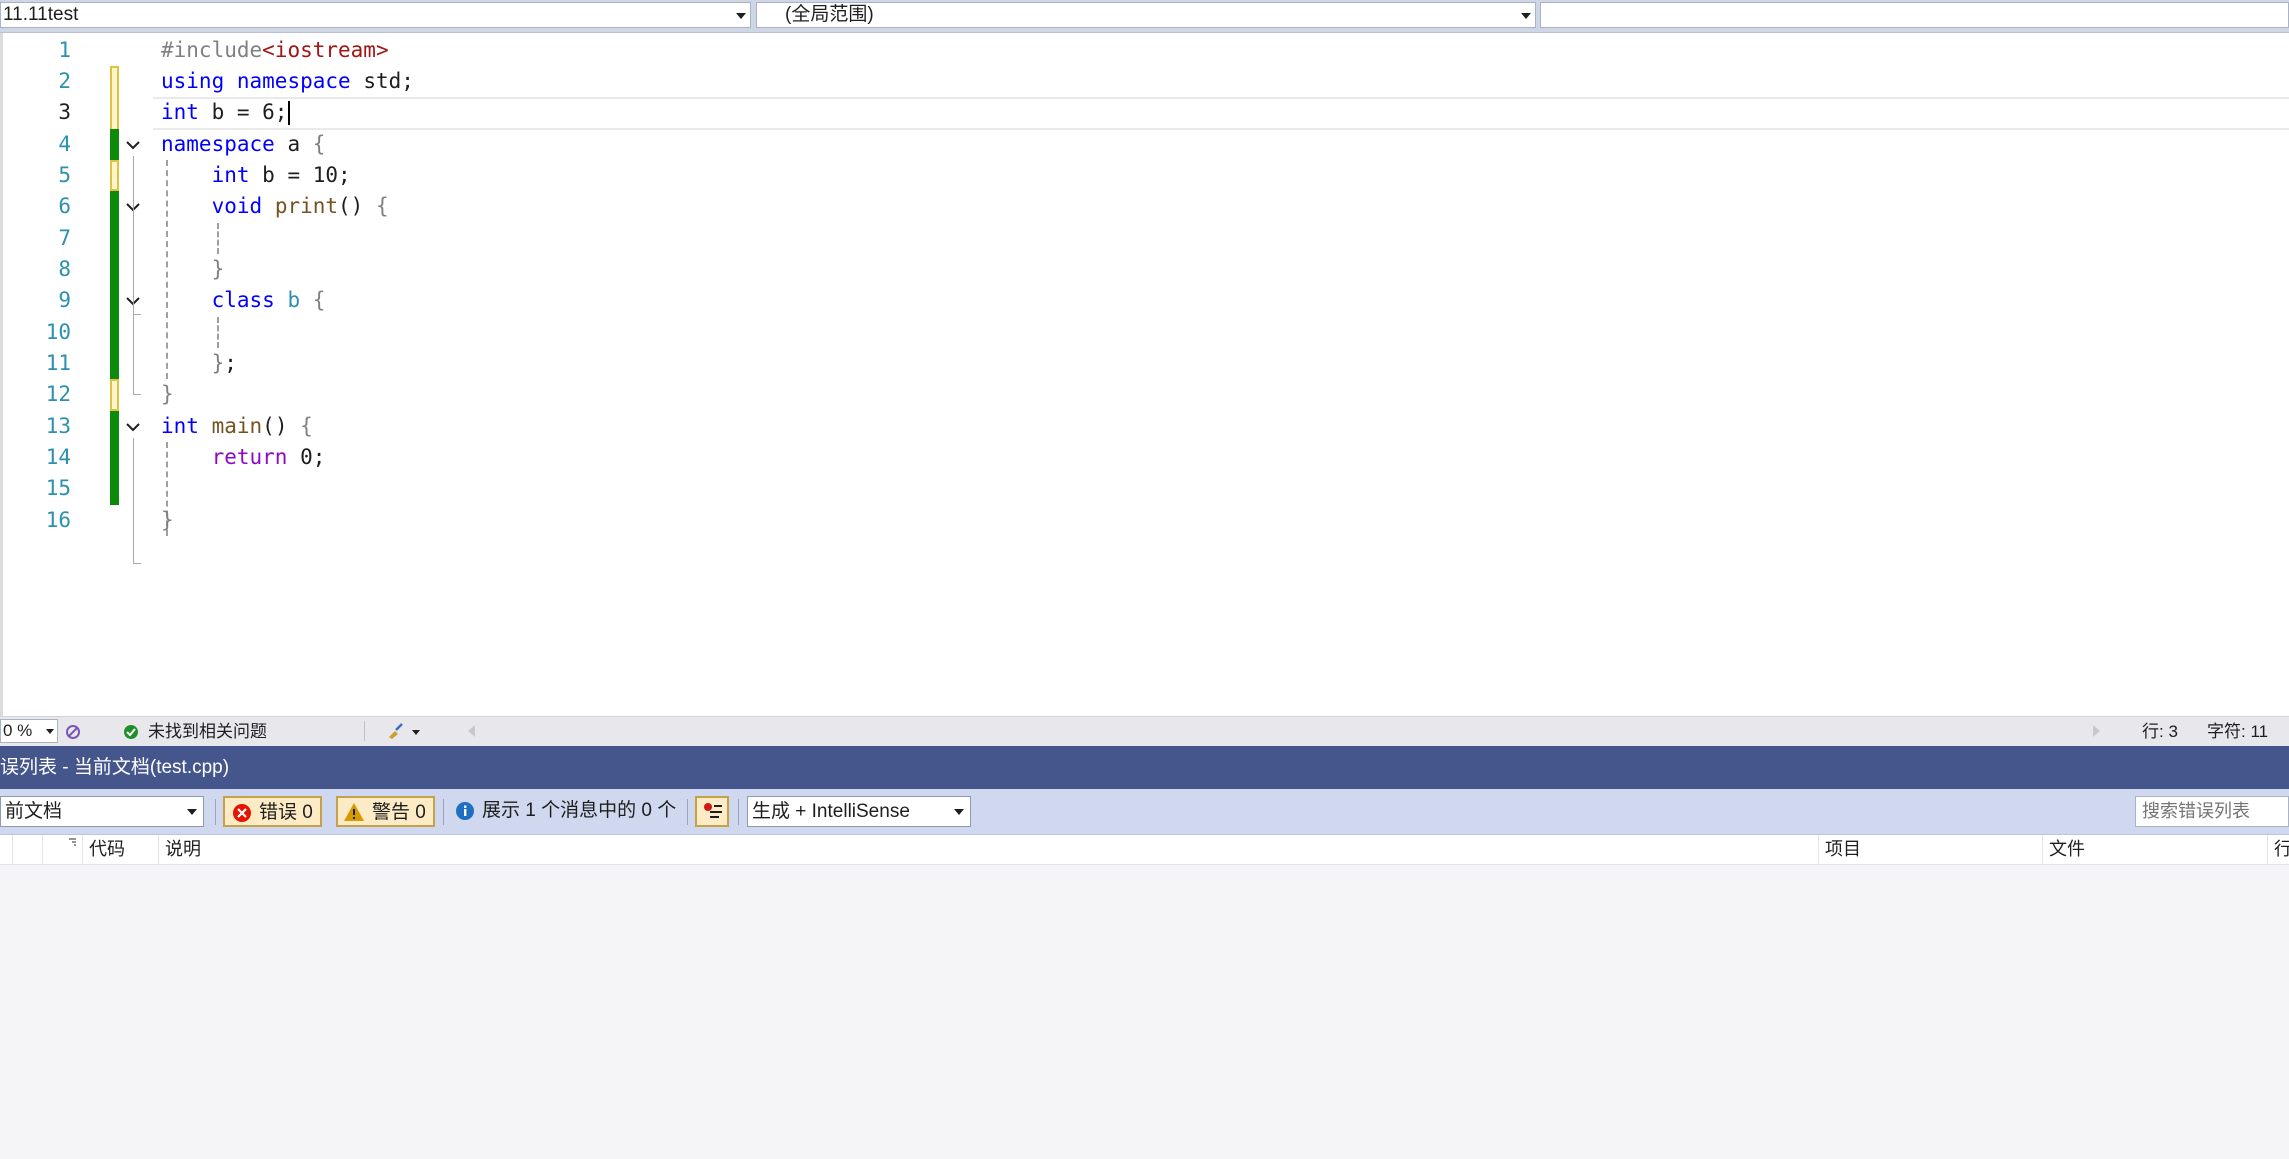 The width and height of the screenshot is (2289, 1159). I want to click on line-number: 7, so click(64, 238).